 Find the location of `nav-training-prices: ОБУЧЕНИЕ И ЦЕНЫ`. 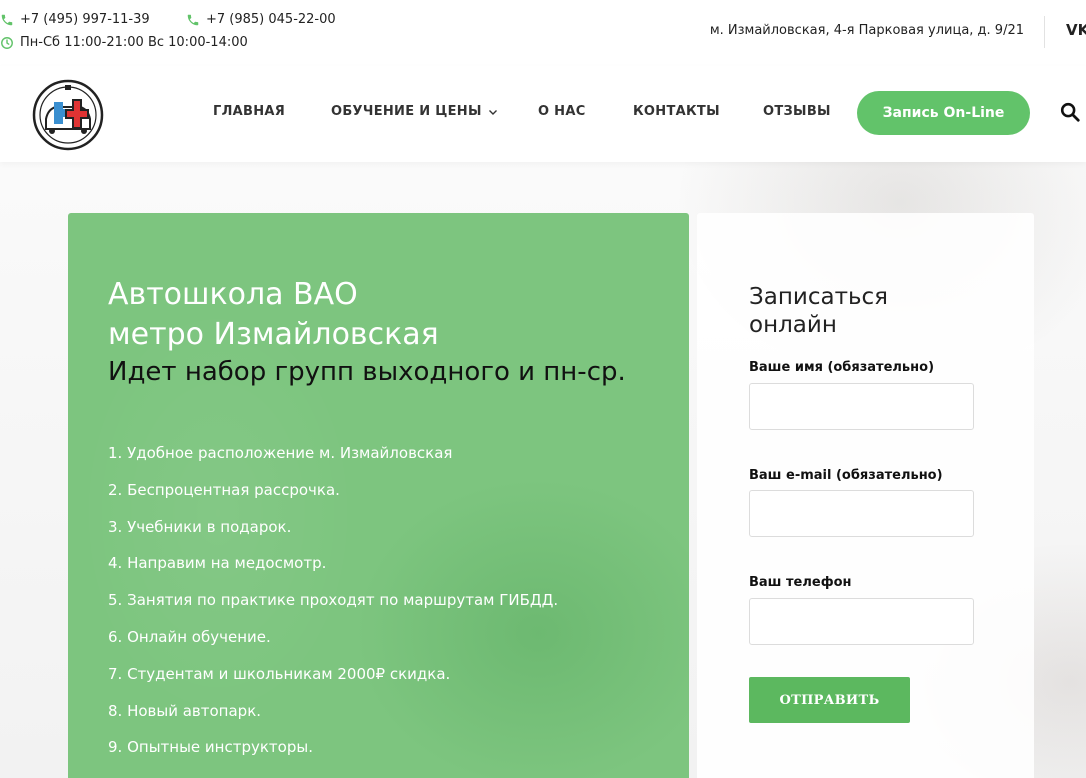

nav-training-prices: ОБУЧЕНИЕ И ЦЕНЫ is located at coordinates (414, 111).